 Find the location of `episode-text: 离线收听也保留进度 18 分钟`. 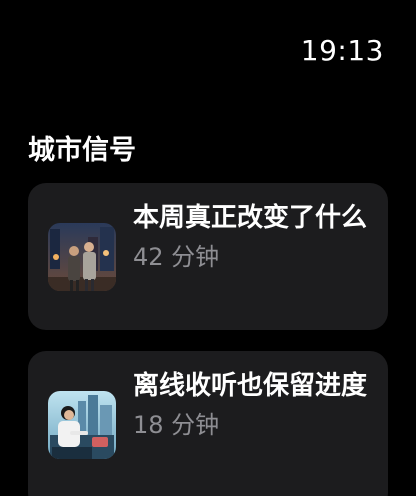

episode-text: 离线收听也保留进度 18 分钟 is located at coordinates (252, 404).